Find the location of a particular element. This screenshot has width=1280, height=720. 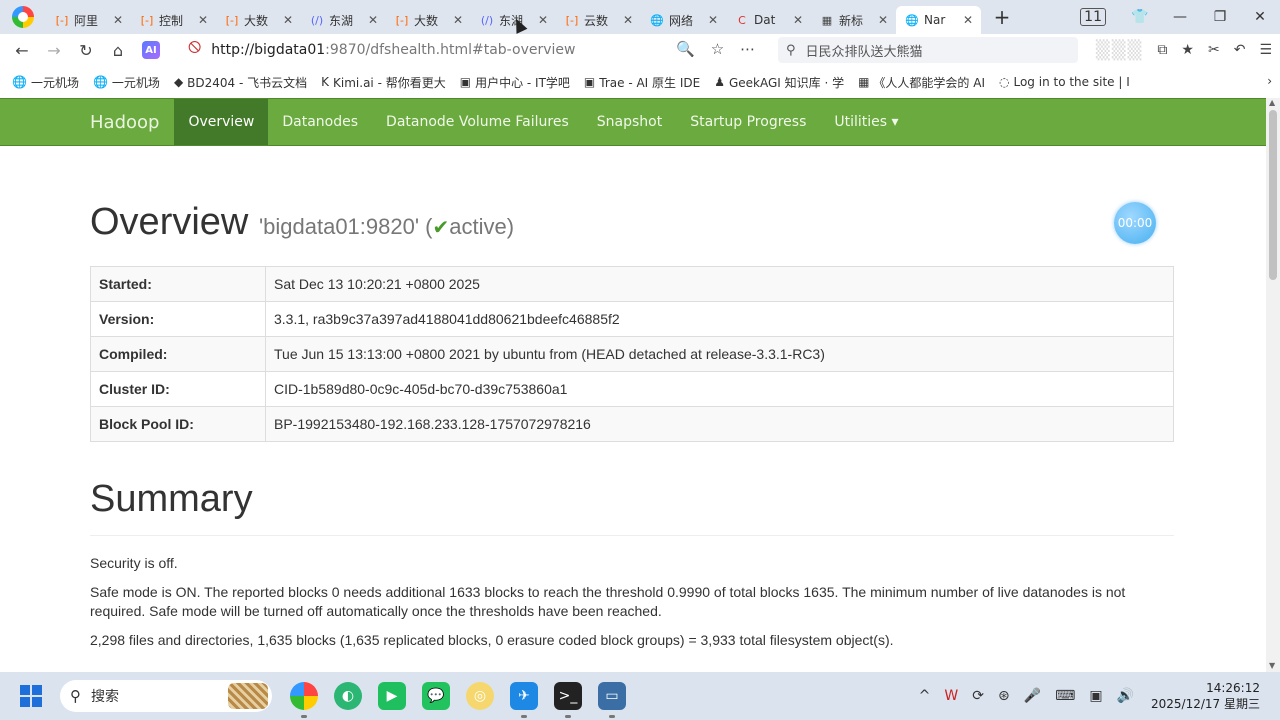

feishu-icon: ✈ is located at coordinates (524, 700).